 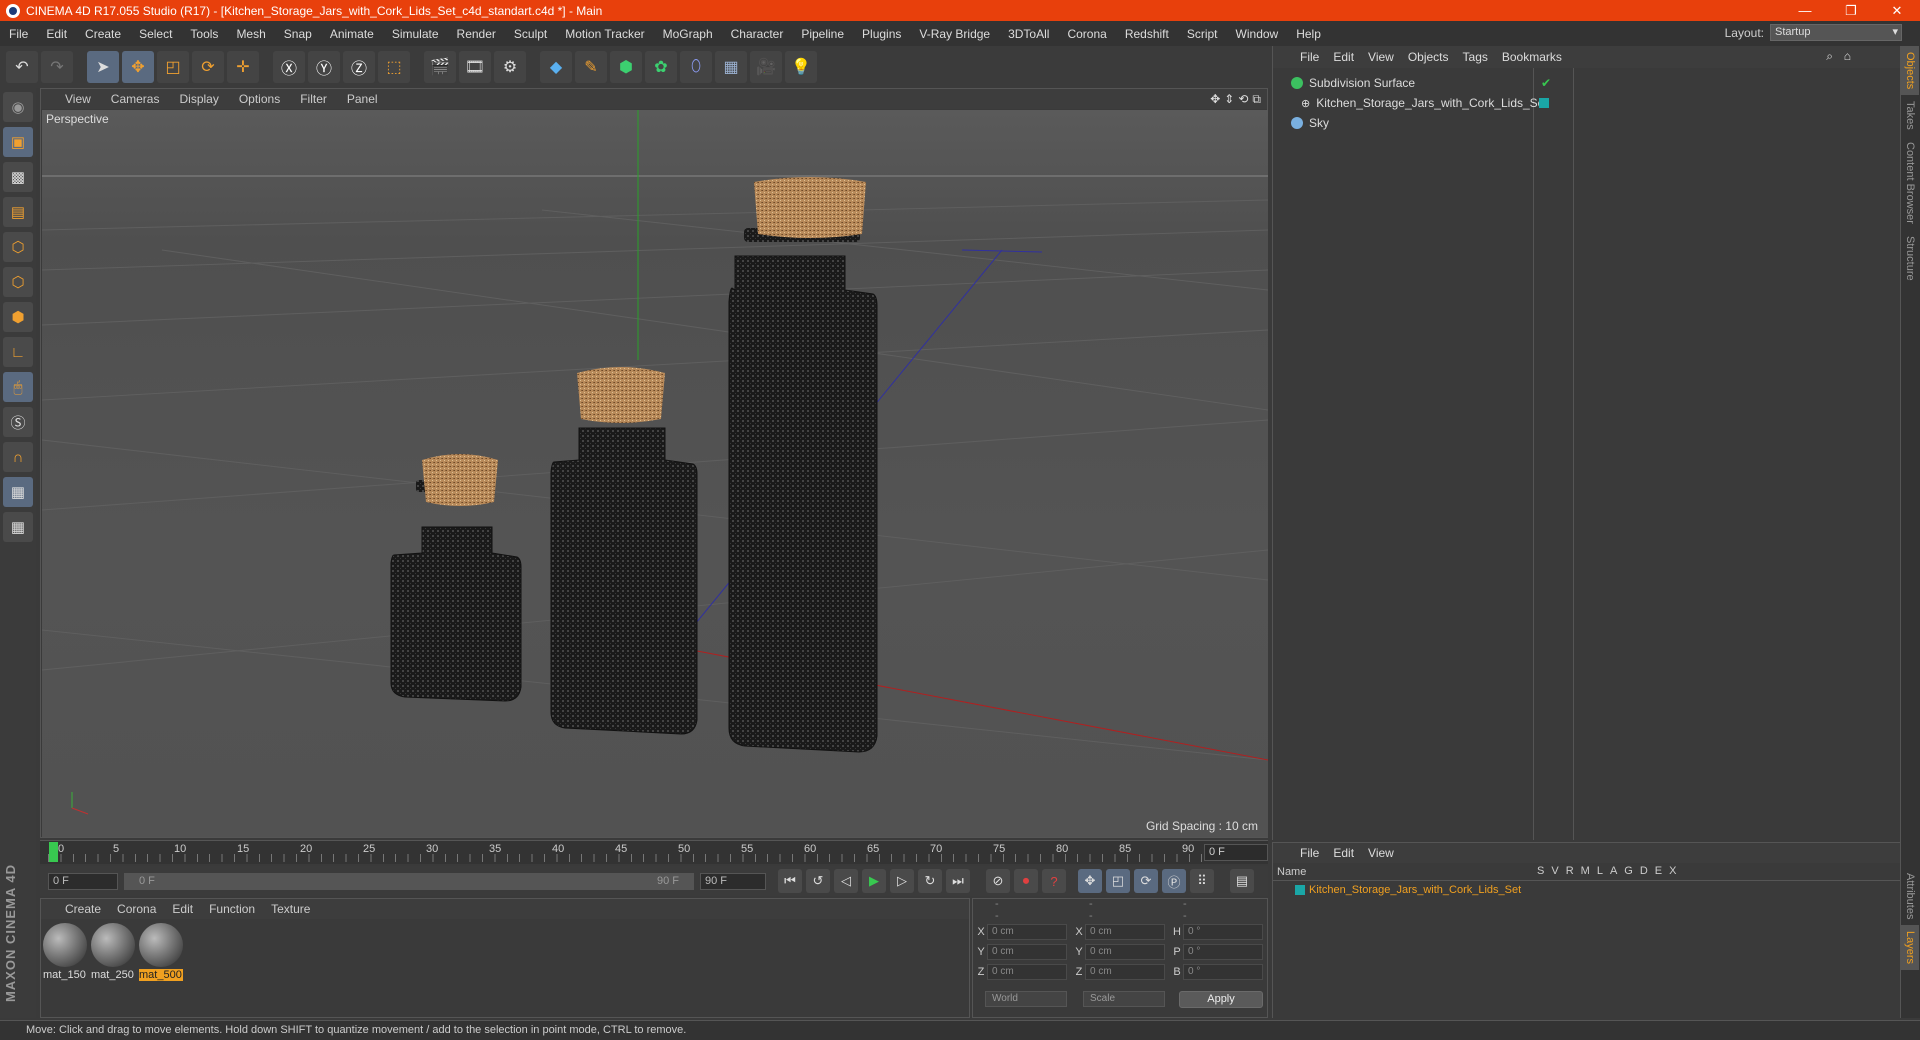 I want to click on viewport-menu-panel: Panel, so click(x=362, y=99).